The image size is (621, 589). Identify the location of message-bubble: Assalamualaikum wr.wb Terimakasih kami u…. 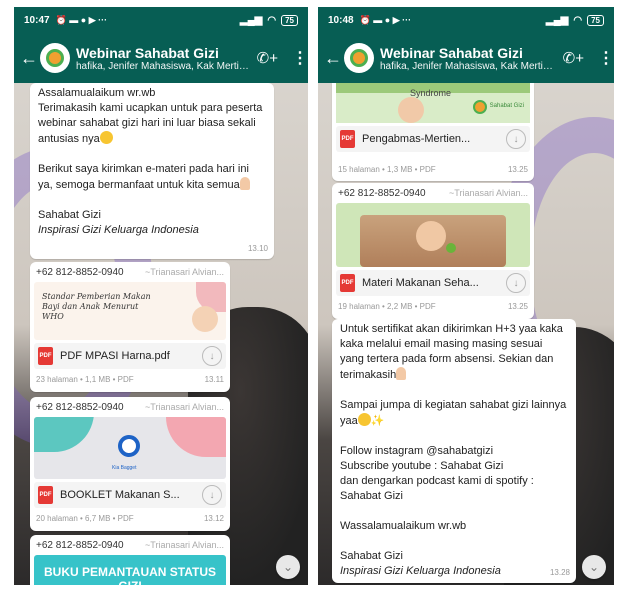
(152, 171).